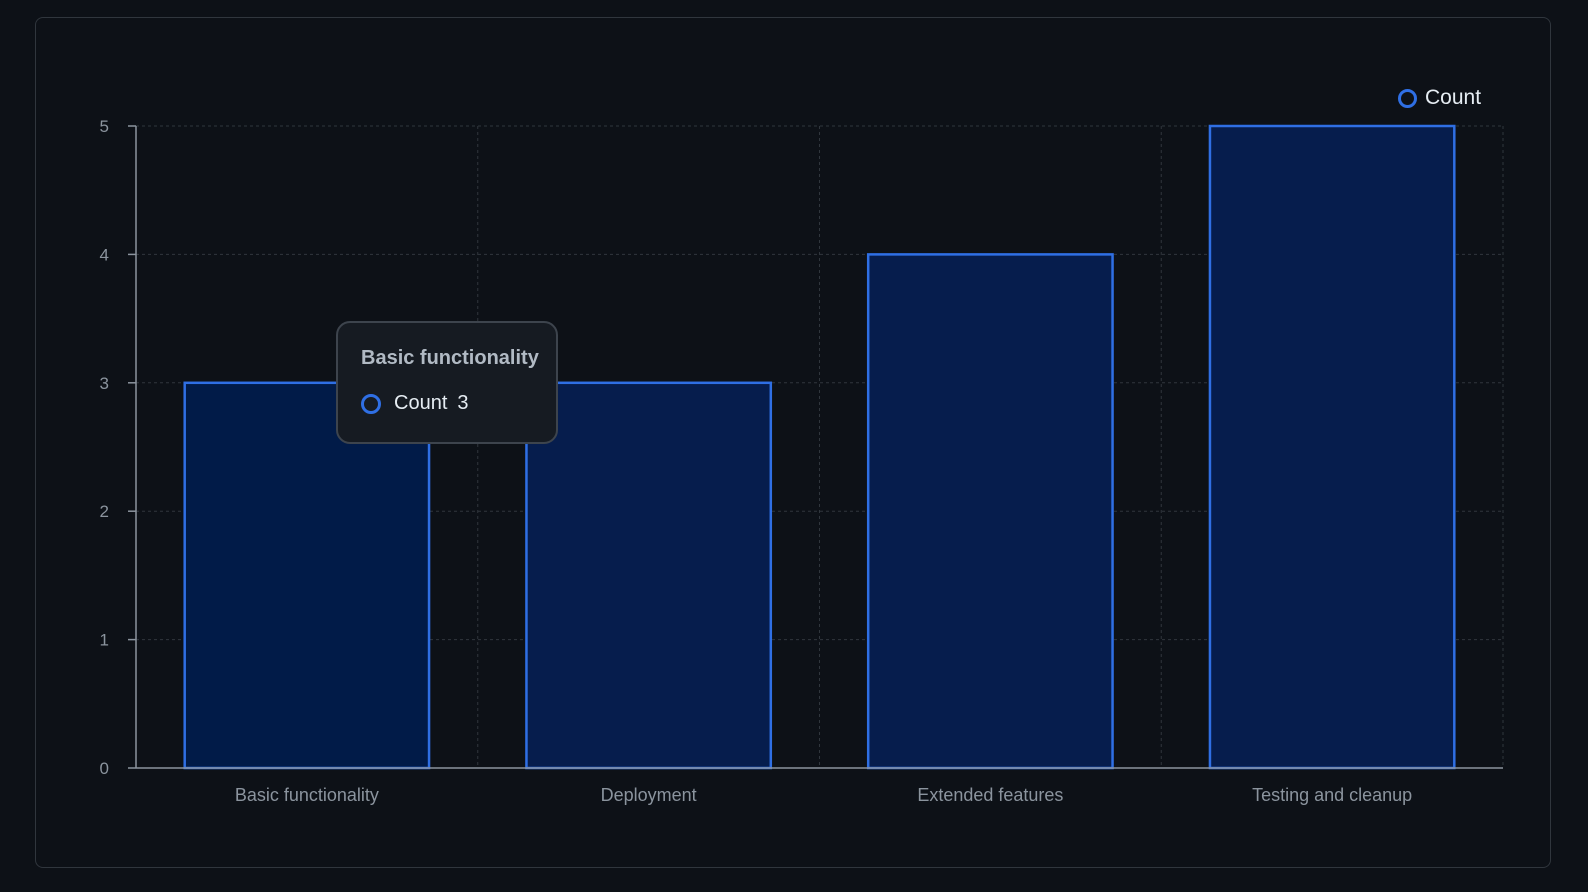 The height and width of the screenshot is (892, 1588). I want to click on x-tick-label: Testing and cleanup, so click(1332, 795).